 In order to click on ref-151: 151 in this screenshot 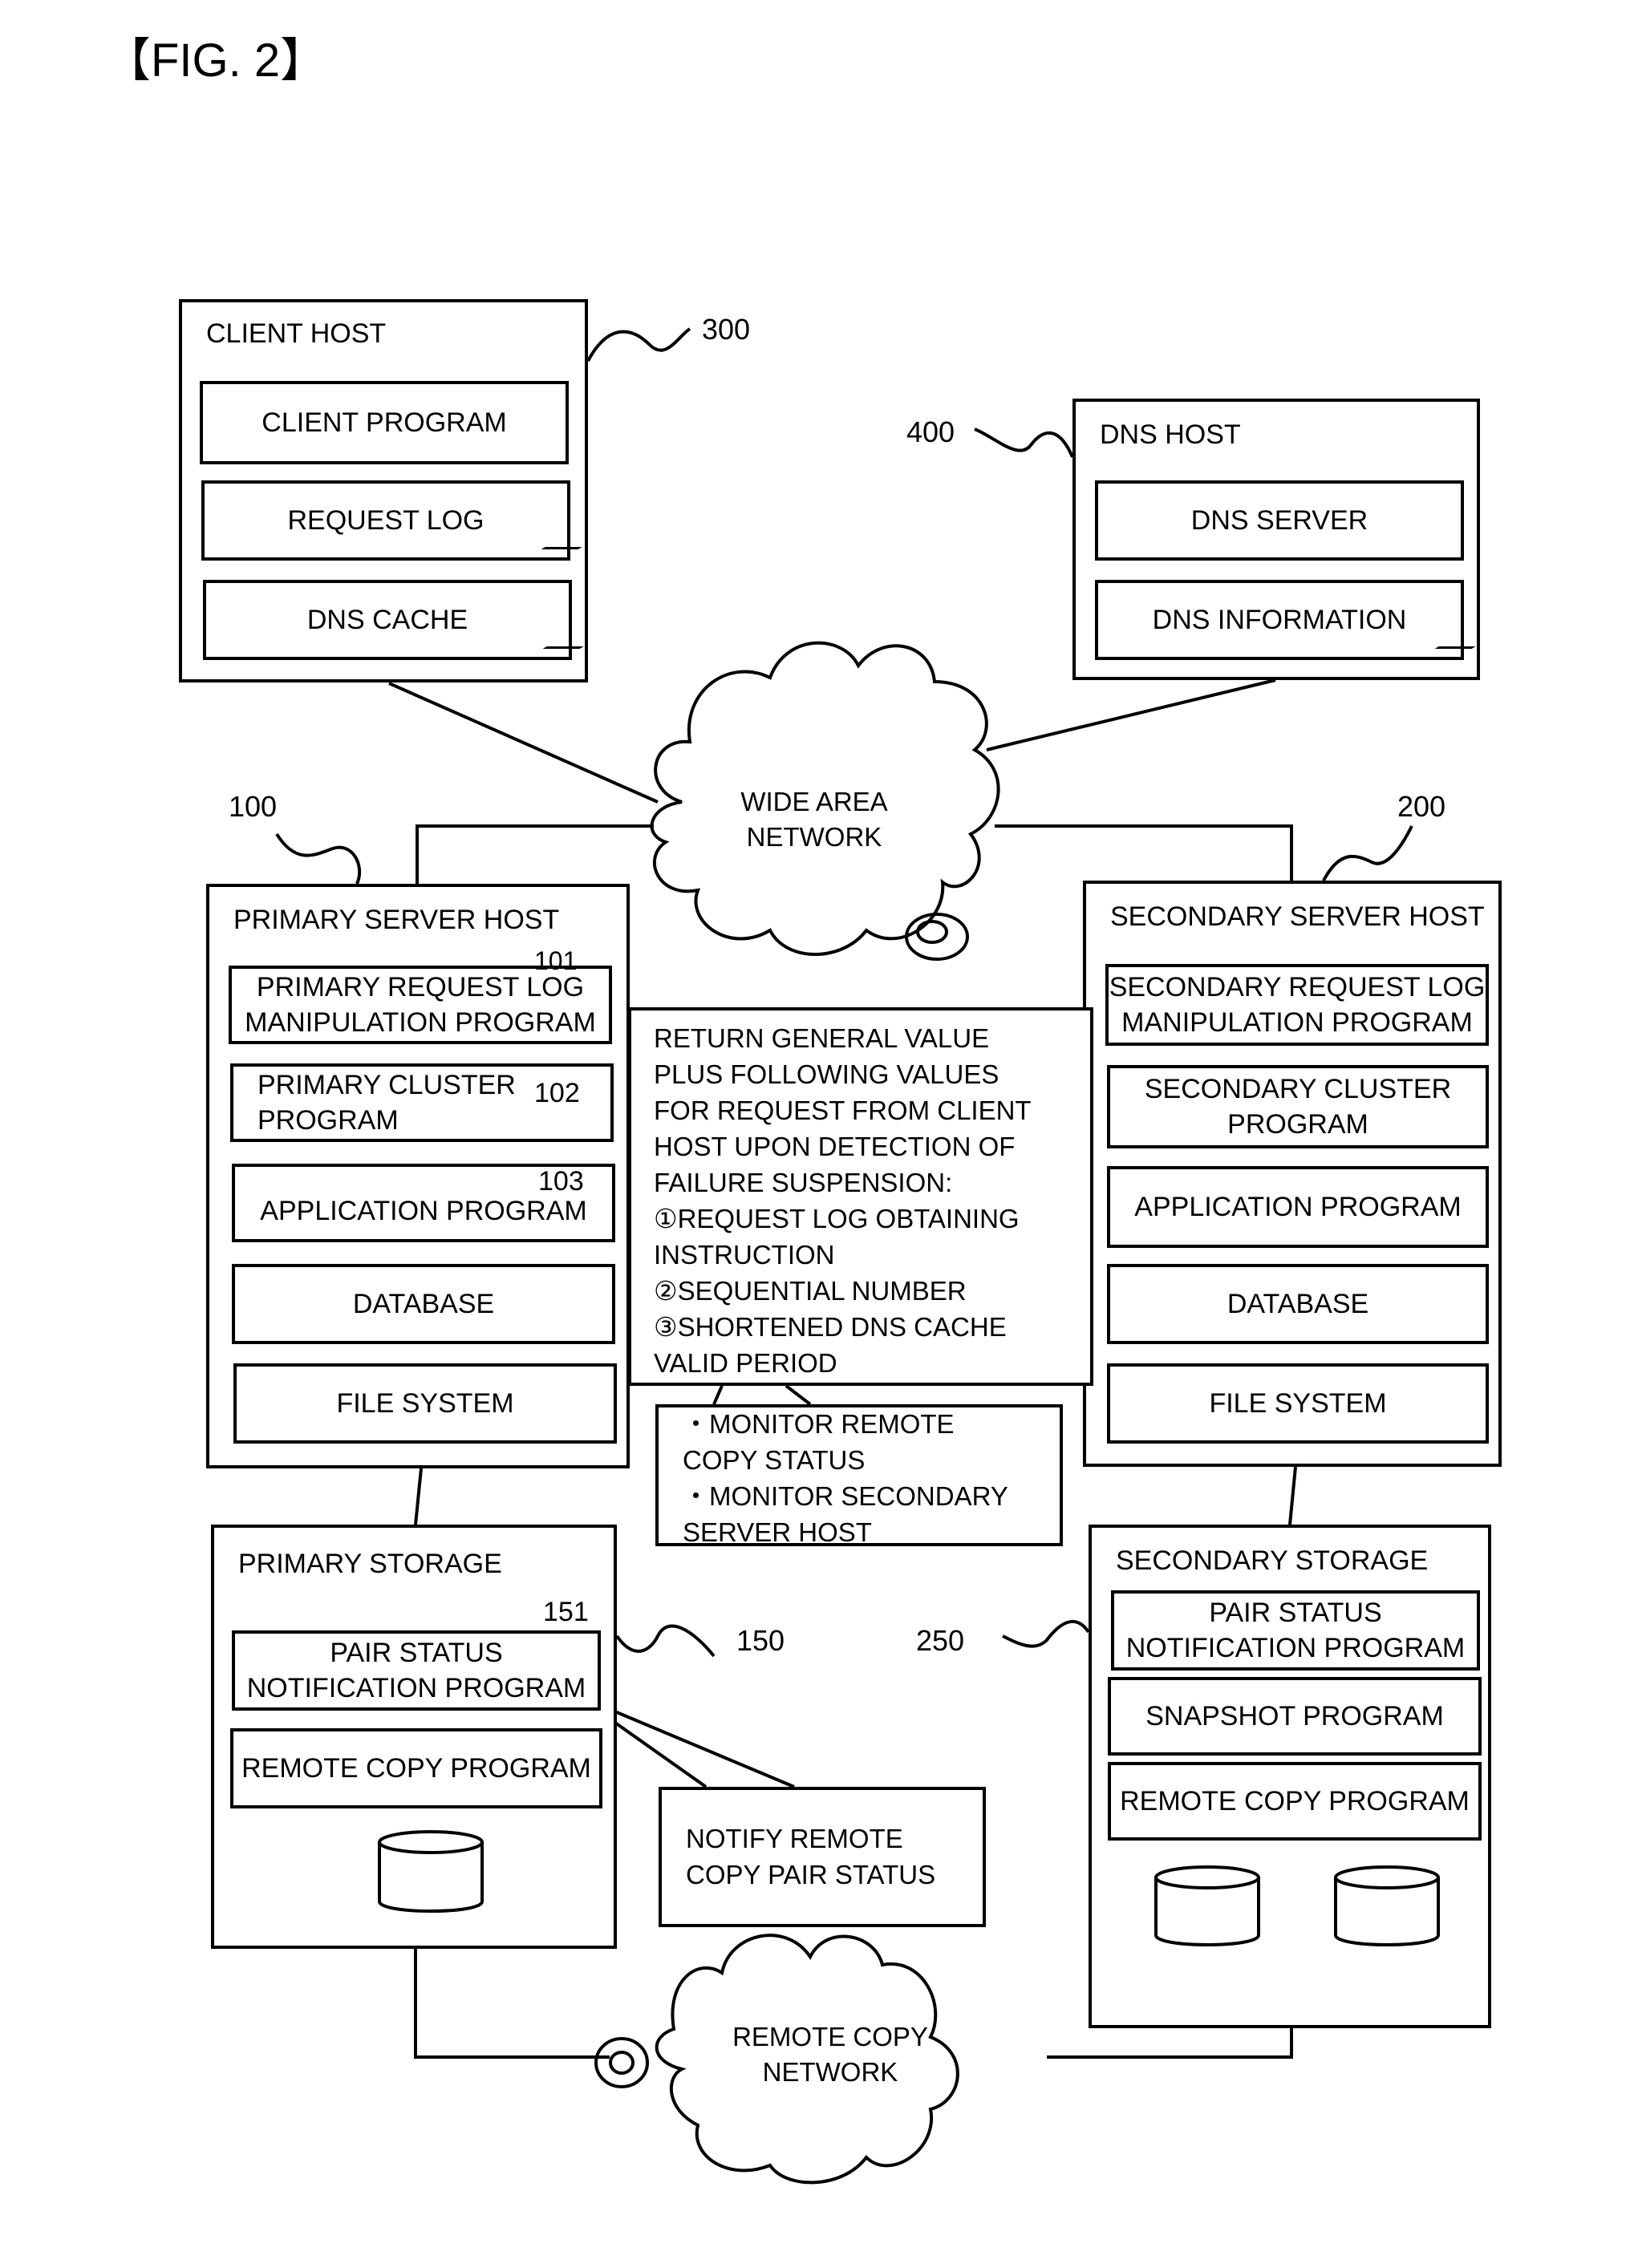, I will do `click(566, 1612)`.